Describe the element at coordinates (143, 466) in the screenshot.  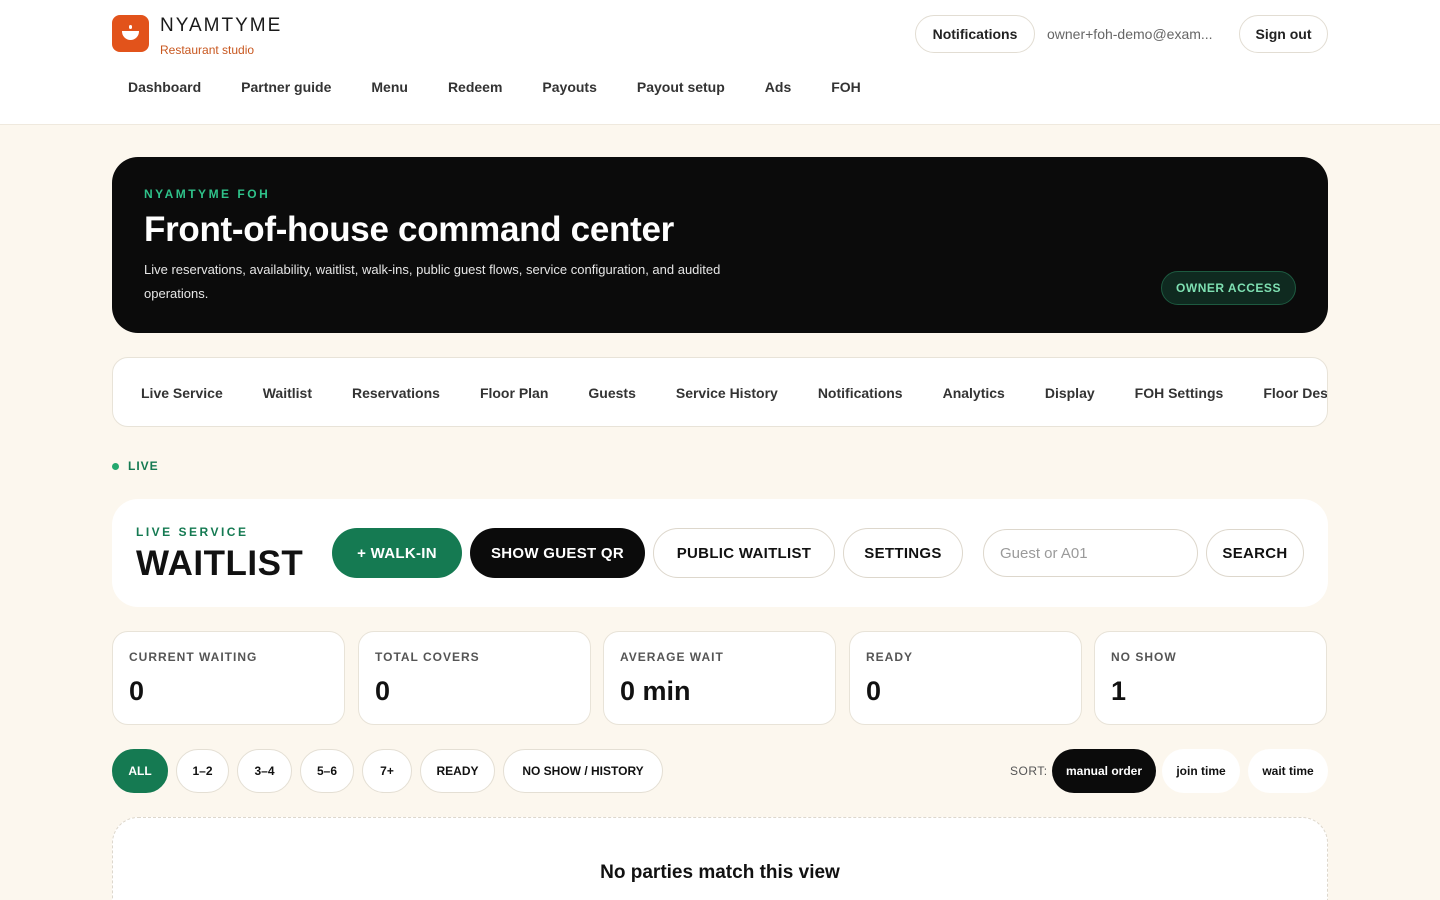
I see `live-label: LIVE` at that location.